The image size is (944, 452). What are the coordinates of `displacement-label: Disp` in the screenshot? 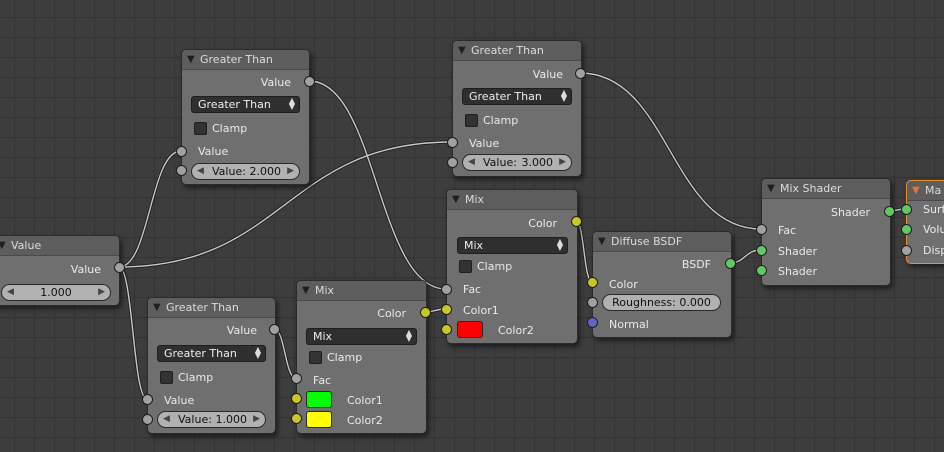 It's located at (933, 250).